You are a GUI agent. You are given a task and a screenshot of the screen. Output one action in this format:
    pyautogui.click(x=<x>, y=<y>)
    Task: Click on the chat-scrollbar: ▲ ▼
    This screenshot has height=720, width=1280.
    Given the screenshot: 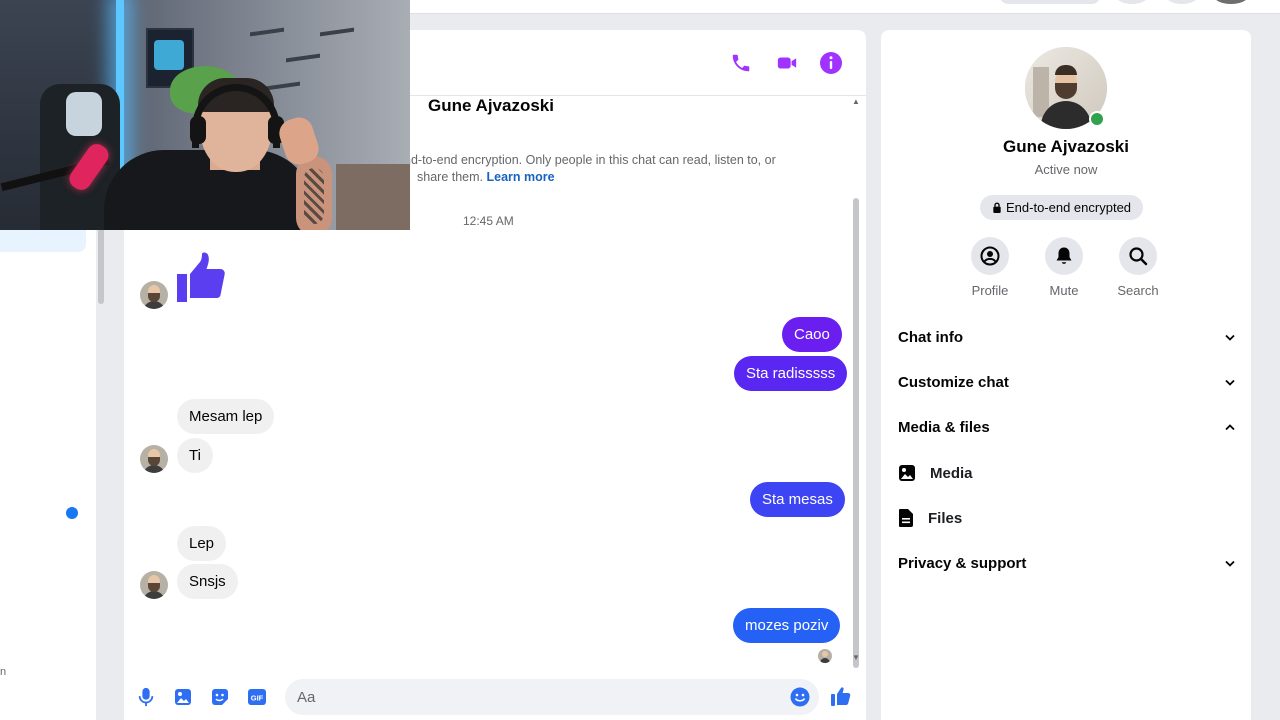 What is the action you would take?
    pyautogui.click(x=856, y=396)
    